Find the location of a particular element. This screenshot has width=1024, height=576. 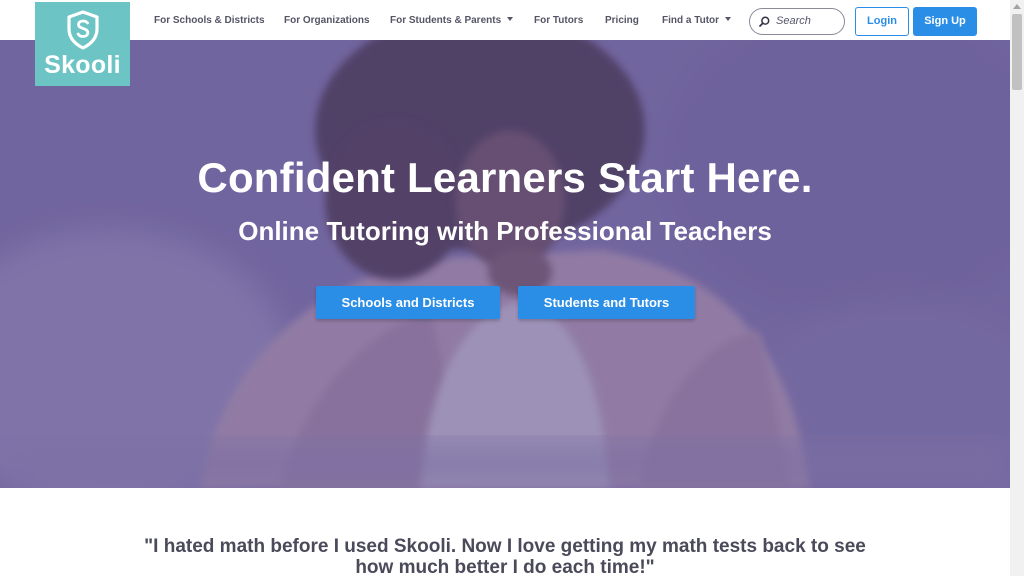

scroll-up-arrow-icon is located at coordinates (1017, 6).